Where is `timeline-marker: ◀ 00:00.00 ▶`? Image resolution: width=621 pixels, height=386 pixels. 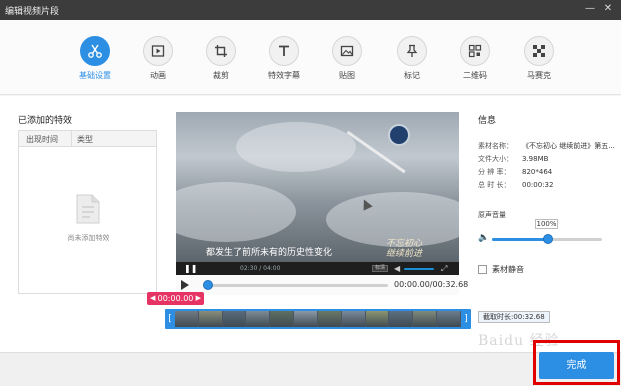 timeline-marker: ◀ 00:00.00 ▶ is located at coordinates (175, 298).